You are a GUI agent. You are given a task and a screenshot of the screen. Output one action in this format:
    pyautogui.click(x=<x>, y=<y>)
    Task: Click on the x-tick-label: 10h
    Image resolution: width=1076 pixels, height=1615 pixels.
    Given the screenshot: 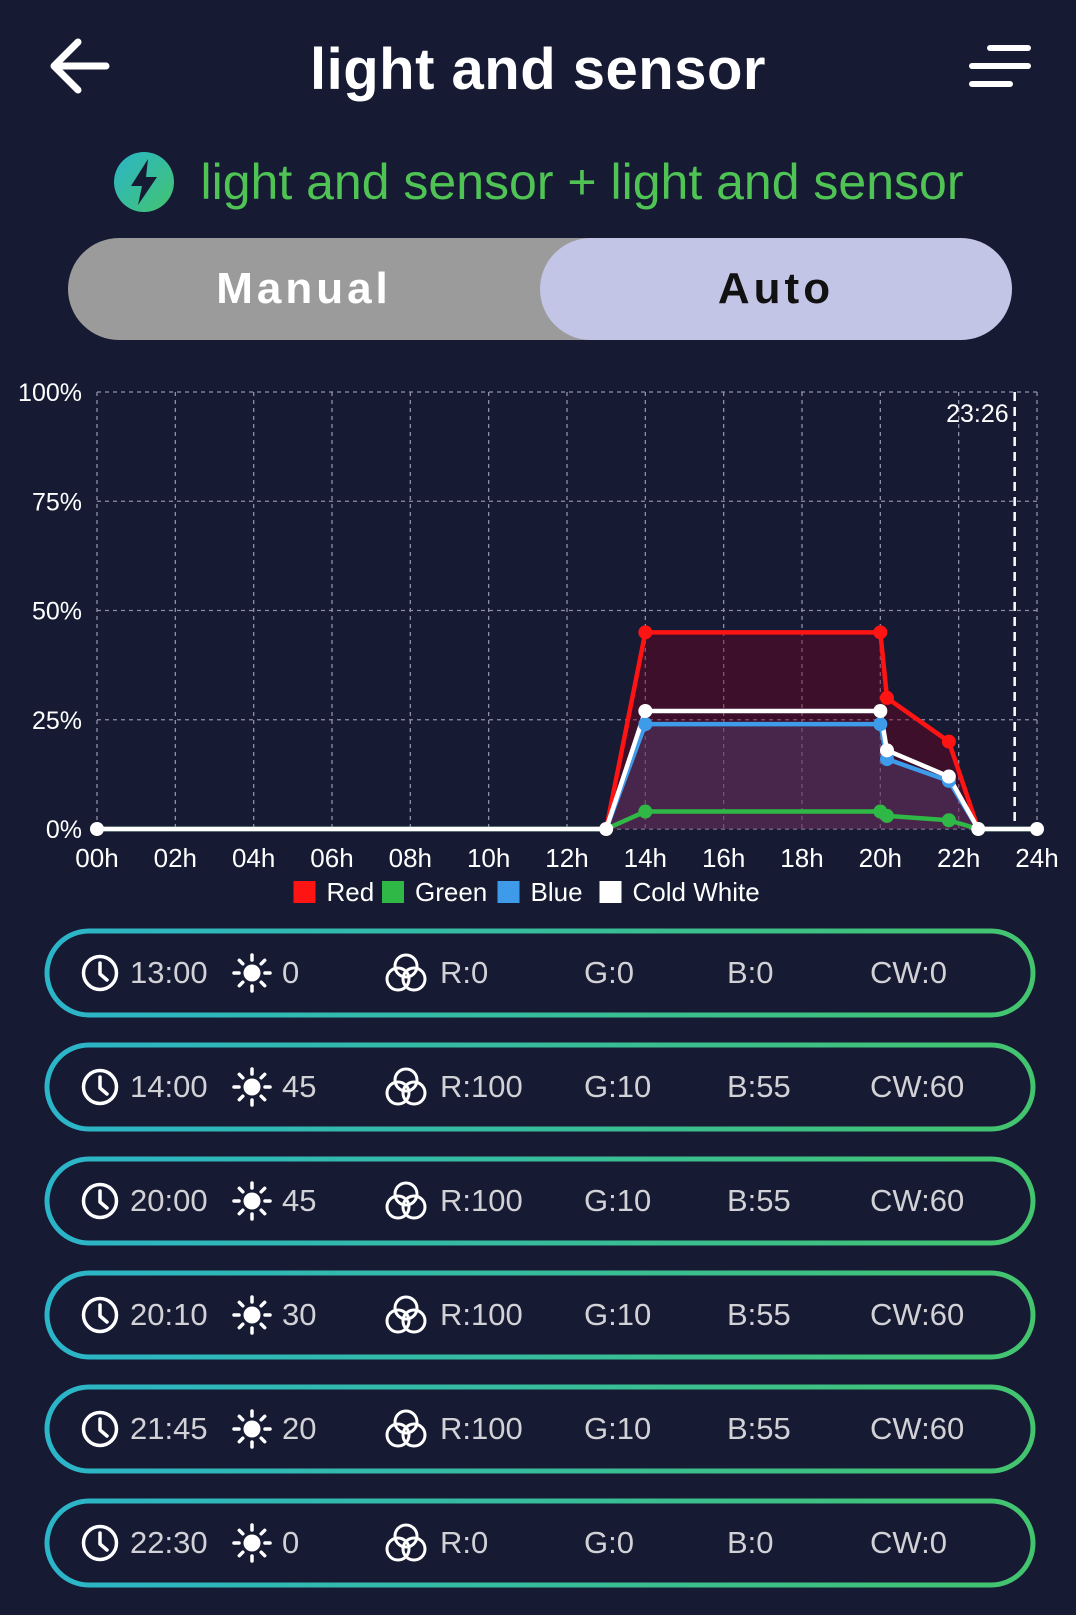 What is the action you would take?
    pyautogui.click(x=488, y=858)
    